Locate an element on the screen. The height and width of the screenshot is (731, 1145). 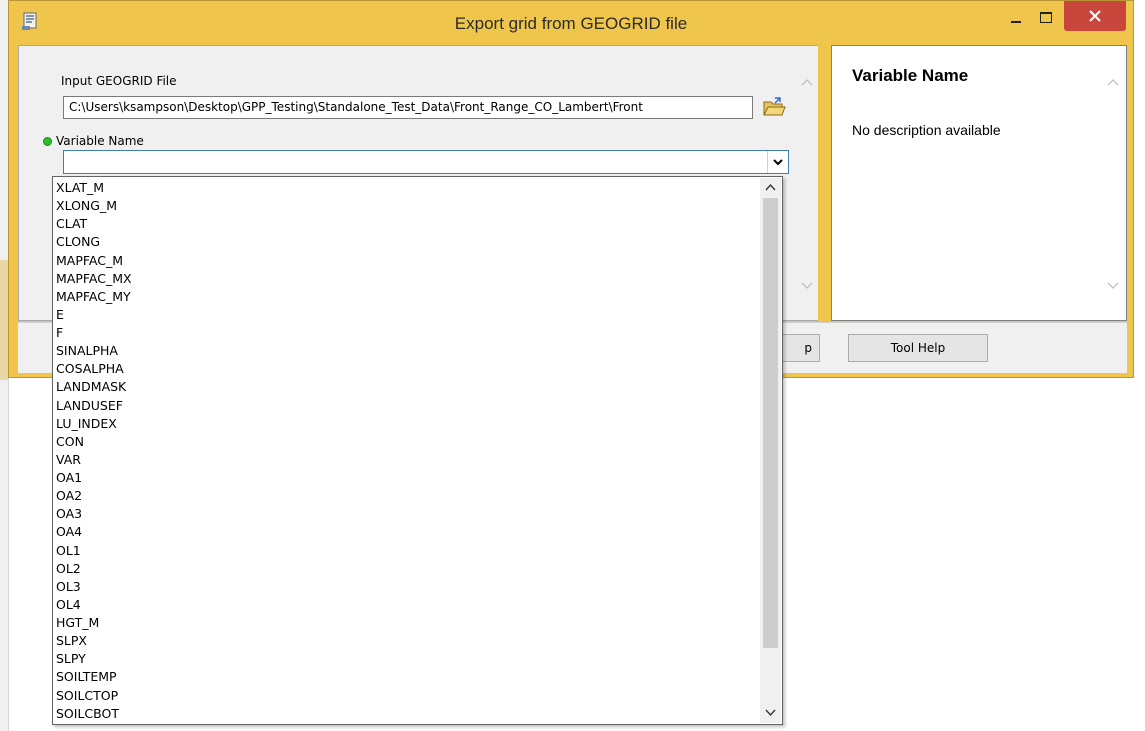
open-folder-icon is located at coordinates (774, 106).